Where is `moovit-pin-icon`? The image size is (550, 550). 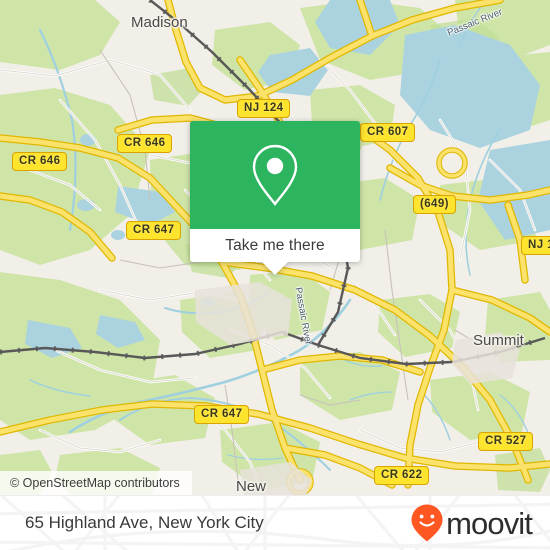 moovit-pin-icon is located at coordinates (427, 523).